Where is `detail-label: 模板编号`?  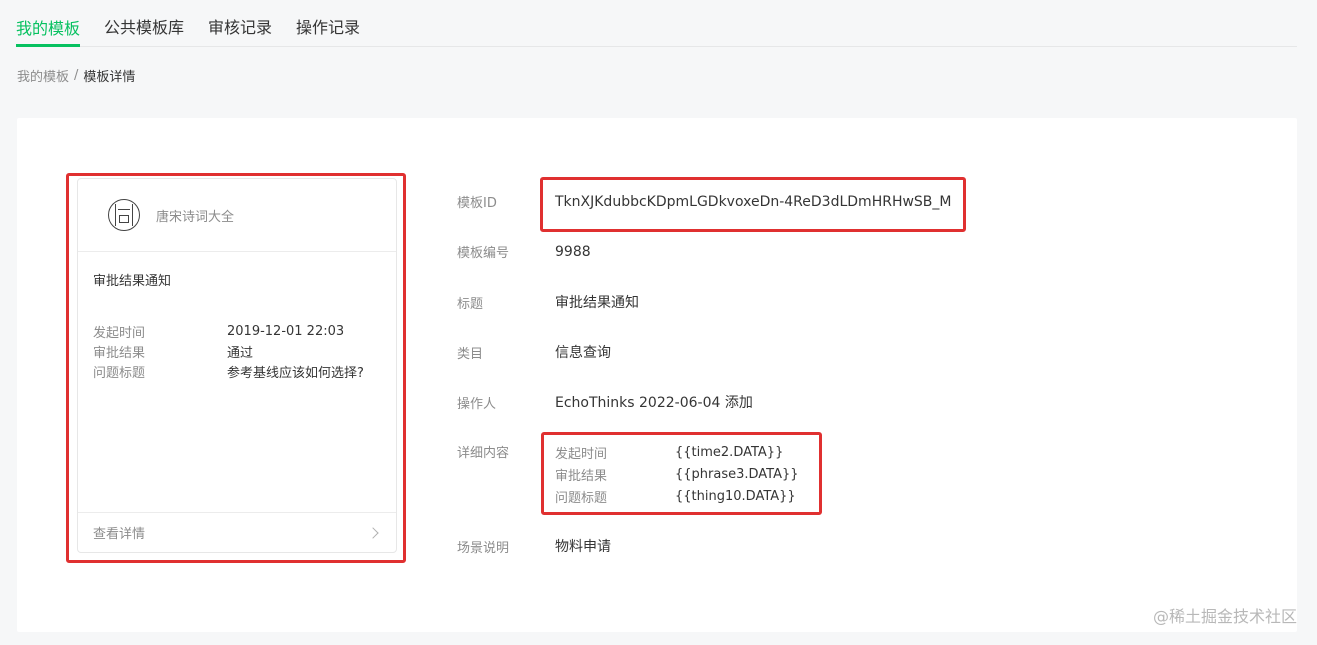
detail-label: 模板编号 is located at coordinates (483, 253).